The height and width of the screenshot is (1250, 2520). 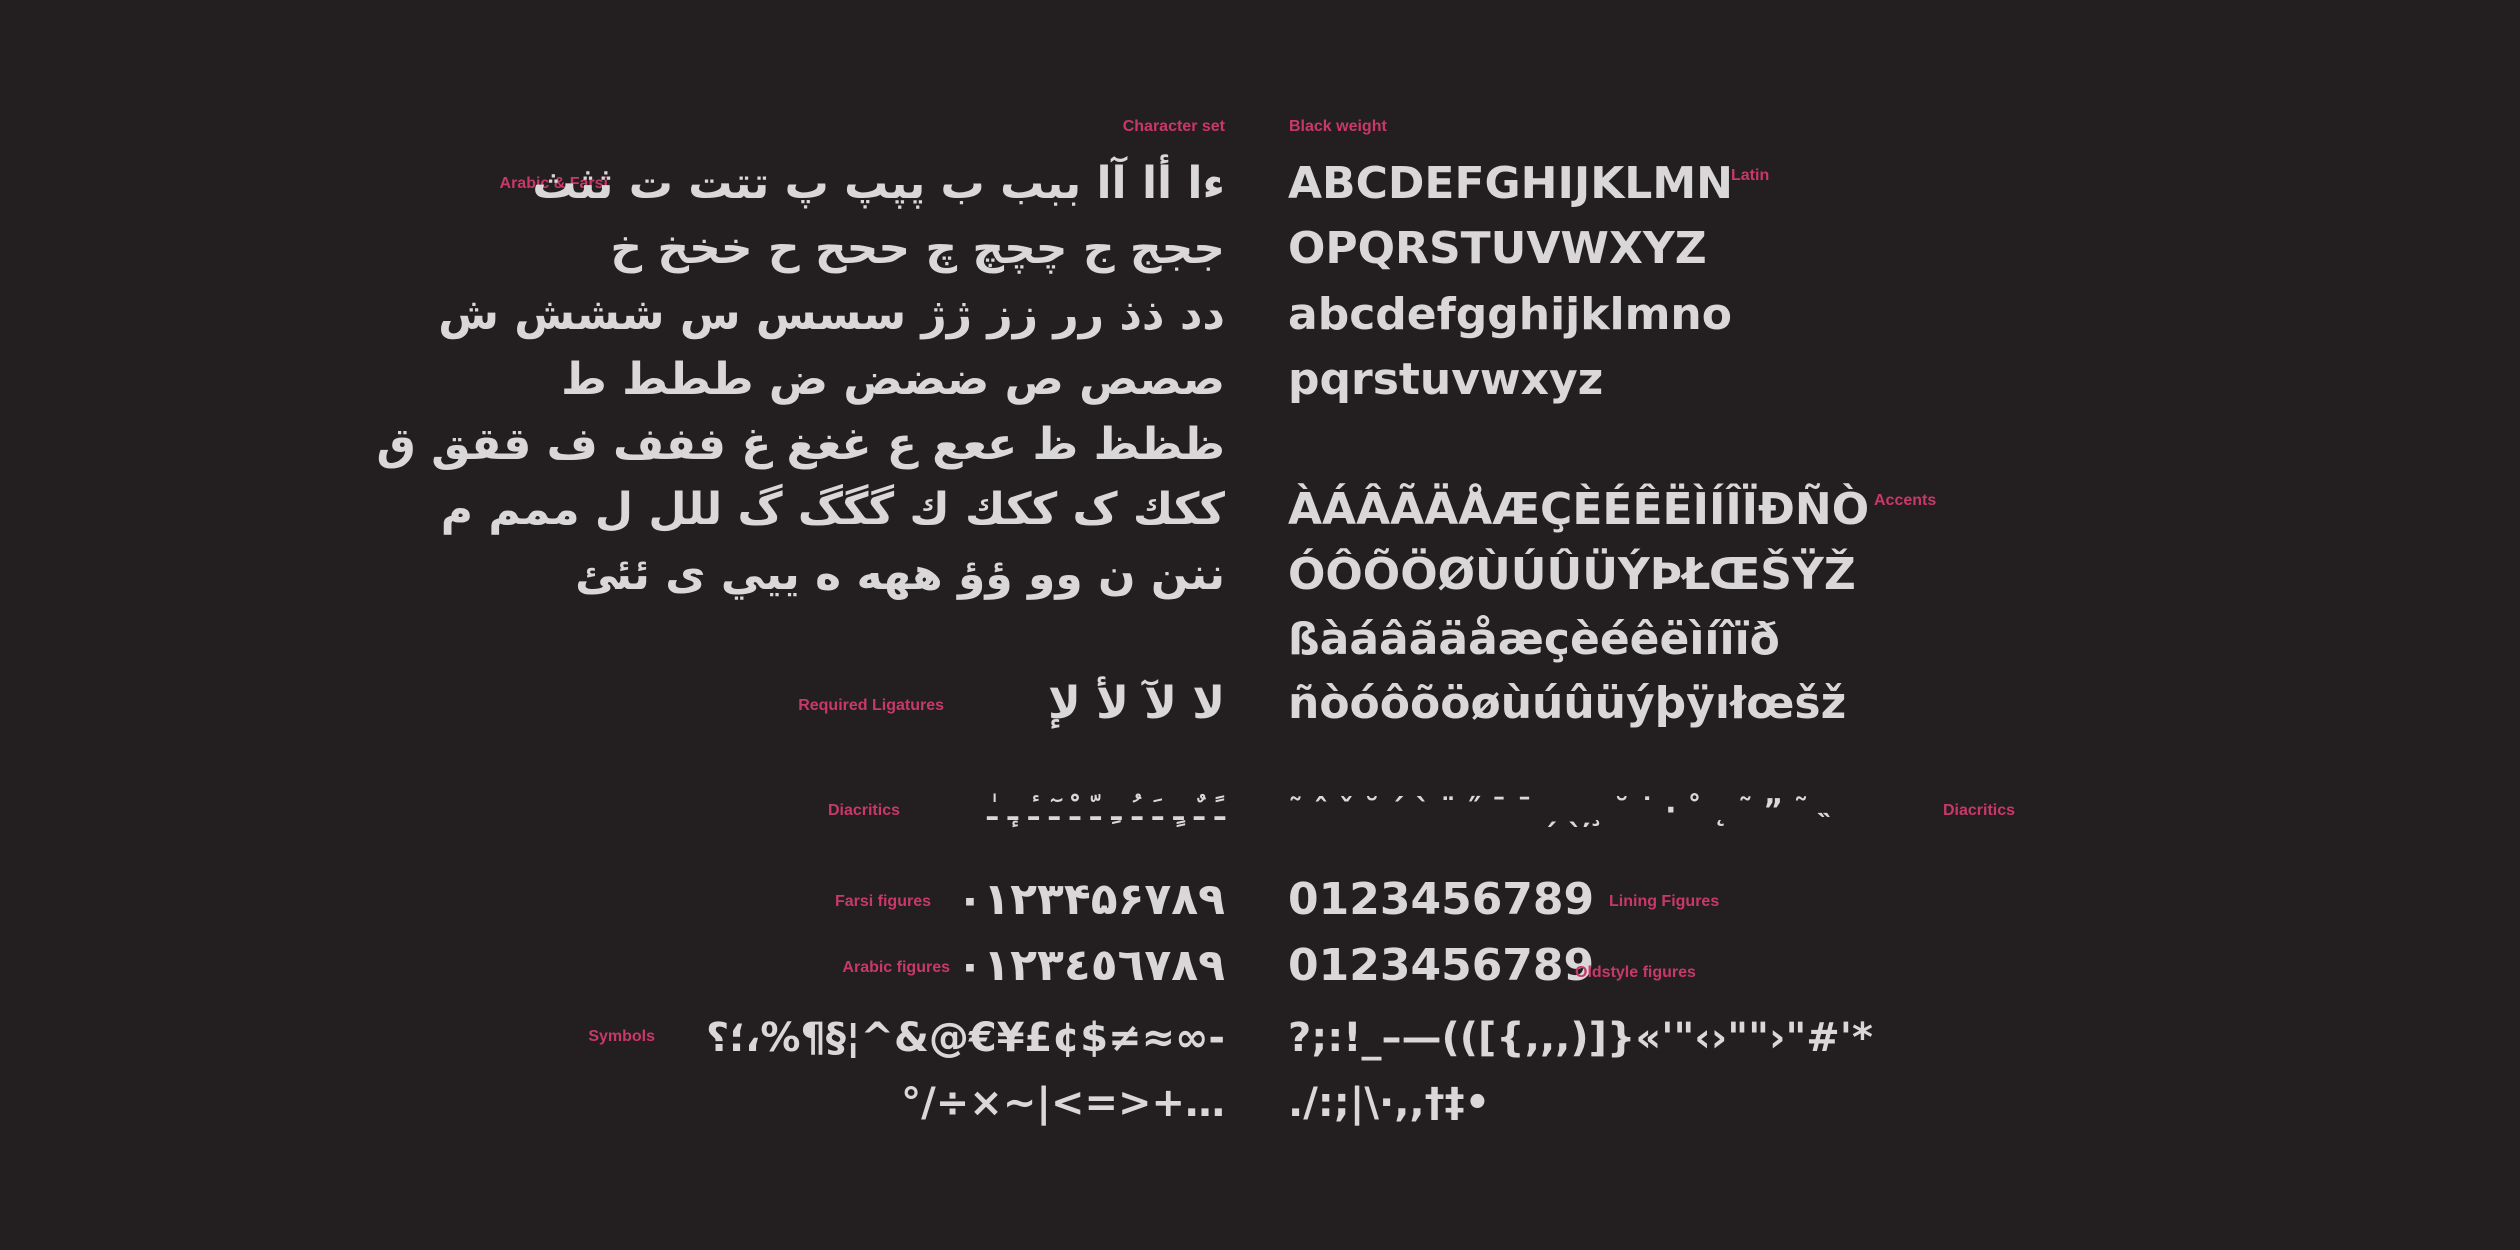 I want to click on latin-symbols-line-2: ./:;|\·,,†‡•, so click(x=1389, y=1103).